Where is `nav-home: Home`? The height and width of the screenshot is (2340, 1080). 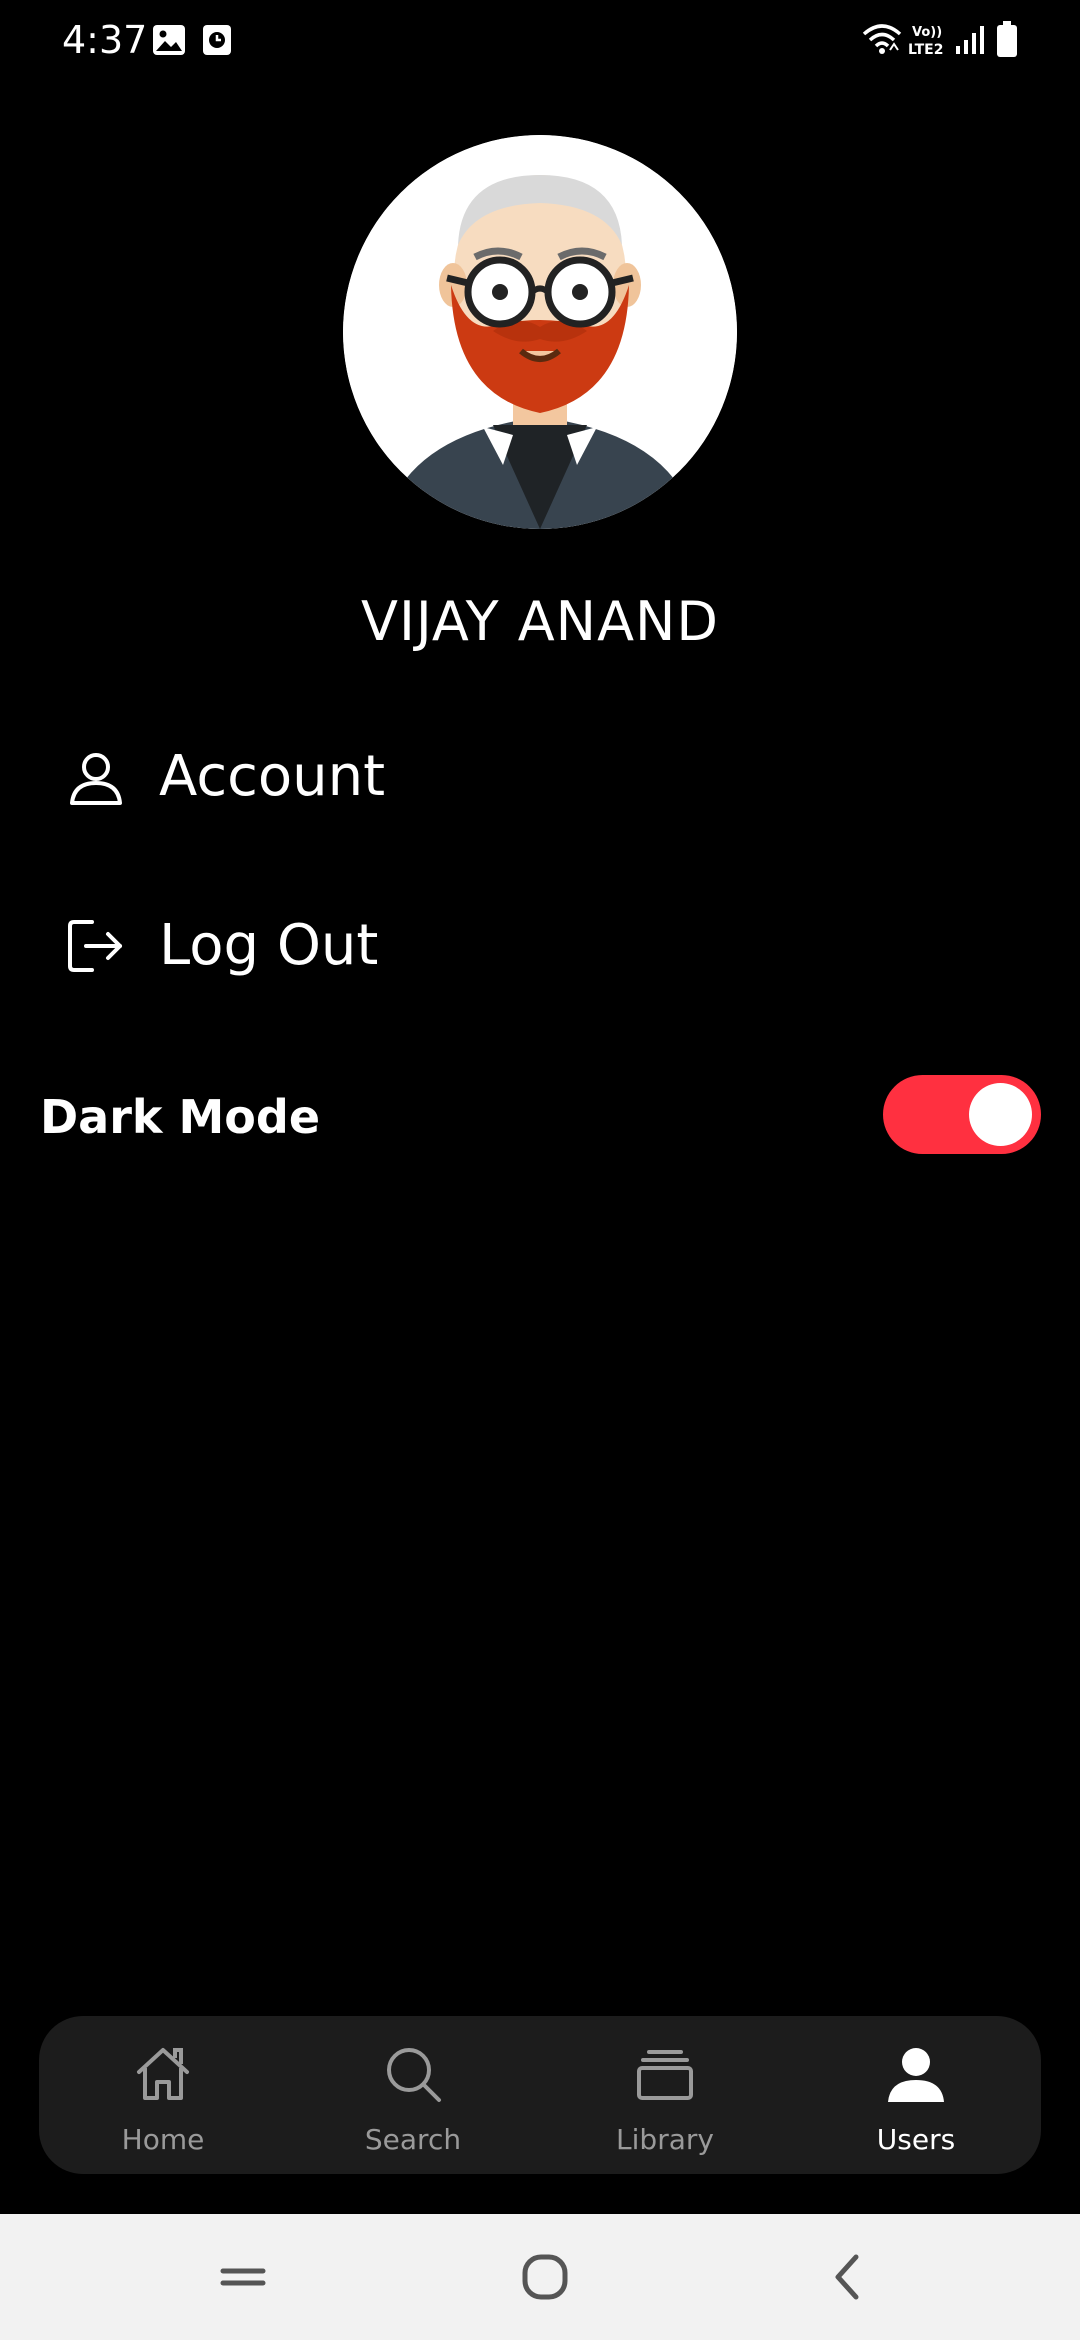 nav-home: Home is located at coordinates (163, 2095).